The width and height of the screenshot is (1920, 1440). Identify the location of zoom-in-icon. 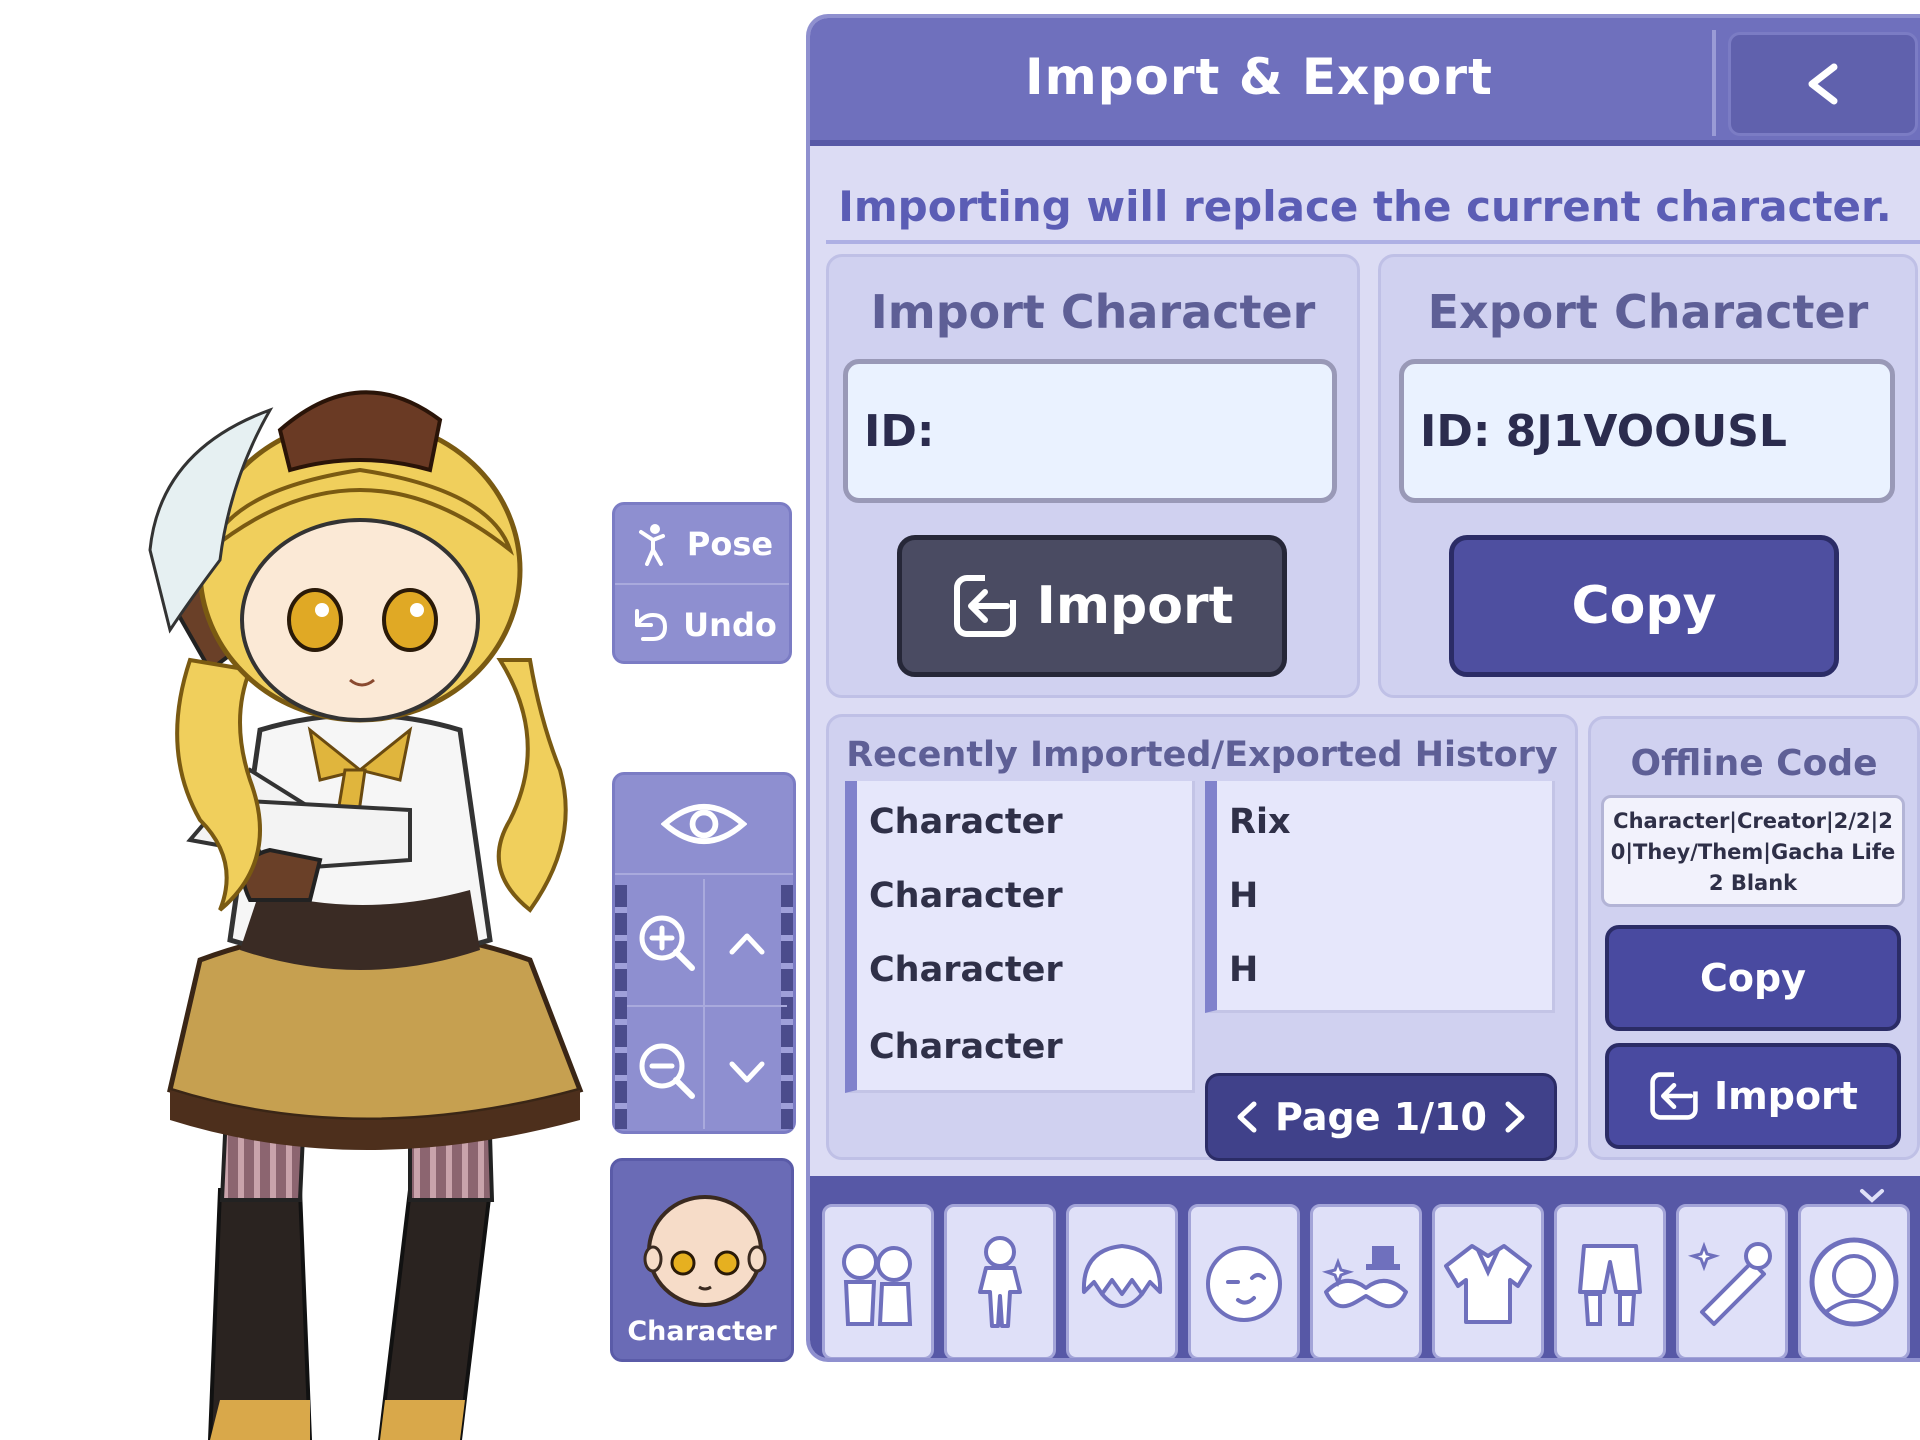
(667, 943).